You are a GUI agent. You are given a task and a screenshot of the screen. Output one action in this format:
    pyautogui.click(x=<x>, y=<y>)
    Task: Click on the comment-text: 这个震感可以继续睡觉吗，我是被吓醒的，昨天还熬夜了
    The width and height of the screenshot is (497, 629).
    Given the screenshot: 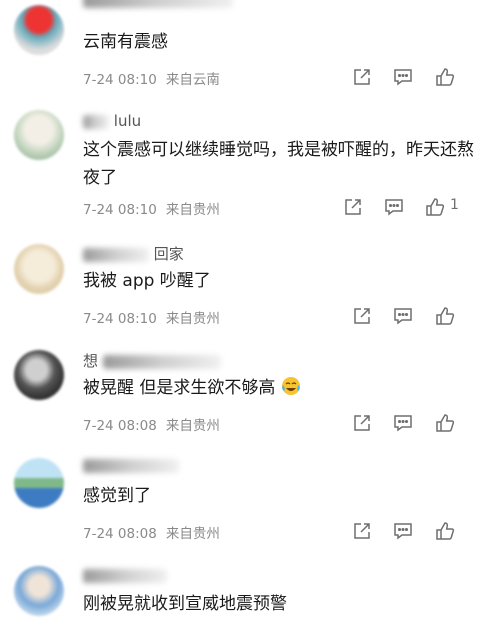 What is the action you would take?
    pyautogui.click(x=278, y=164)
    